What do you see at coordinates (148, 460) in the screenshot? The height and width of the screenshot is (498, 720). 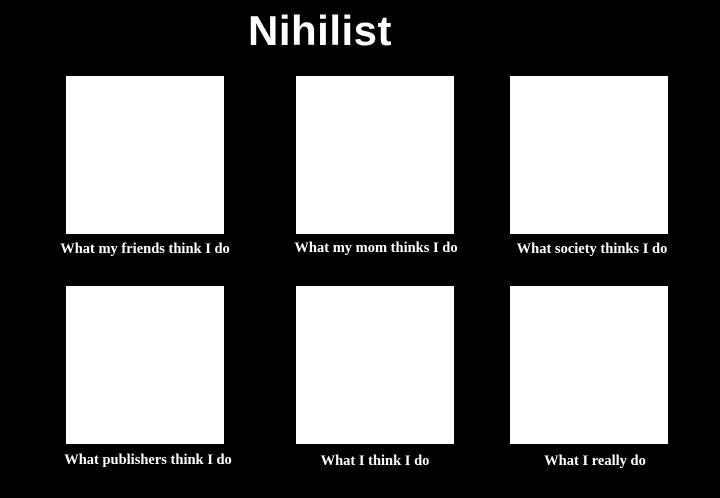 I see `caption-publishers: What publishers think I do` at bounding box center [148, 460].